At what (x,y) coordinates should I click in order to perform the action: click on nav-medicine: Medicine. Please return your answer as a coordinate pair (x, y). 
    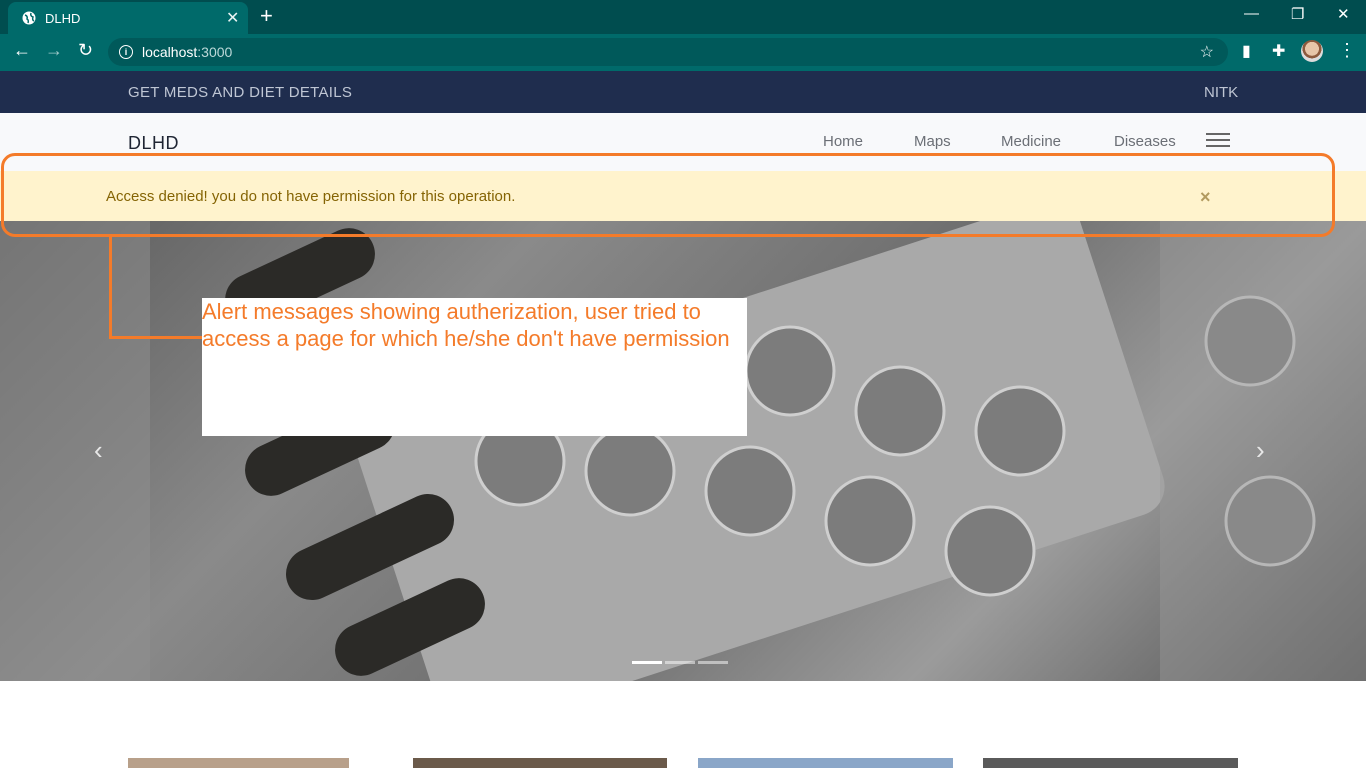
    Looking at the image, I should click on (1031, 141).